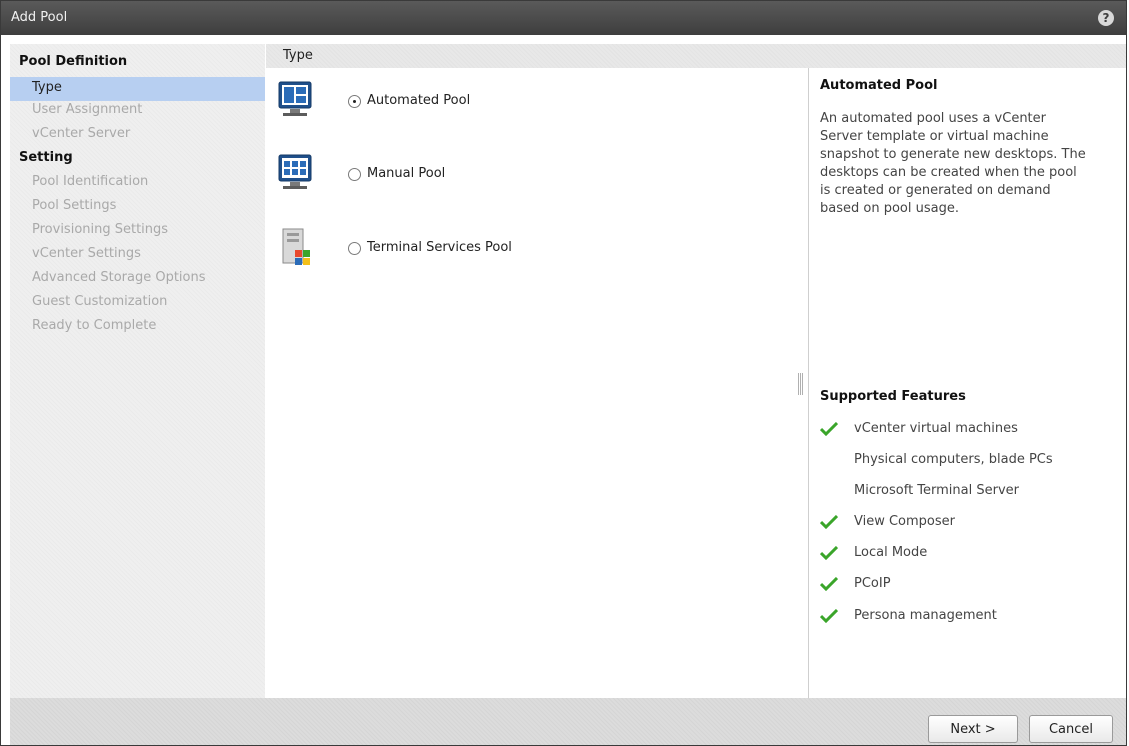 The image size is (1129, 746). I want to click on manual-pool-monitor-icon, so click(295, 171).